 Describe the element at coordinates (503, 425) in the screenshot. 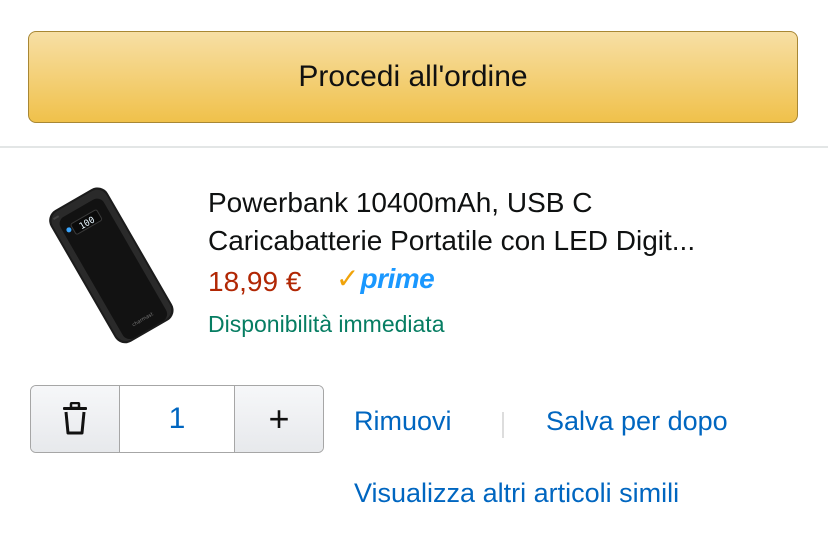

I see `action-separator` at that location.